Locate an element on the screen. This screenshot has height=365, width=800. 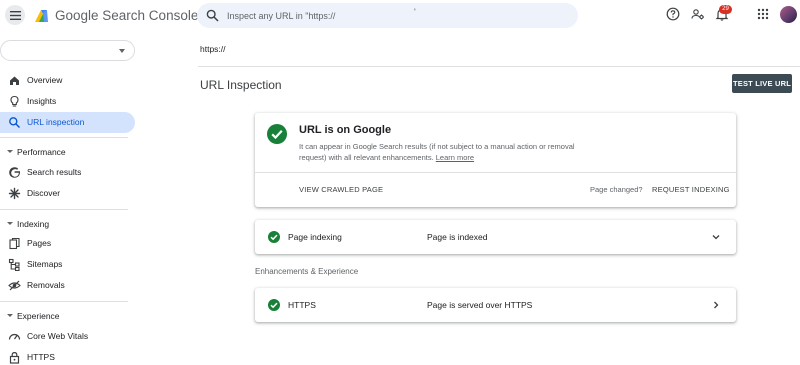
card-divider is located at coordinates (495, 172).